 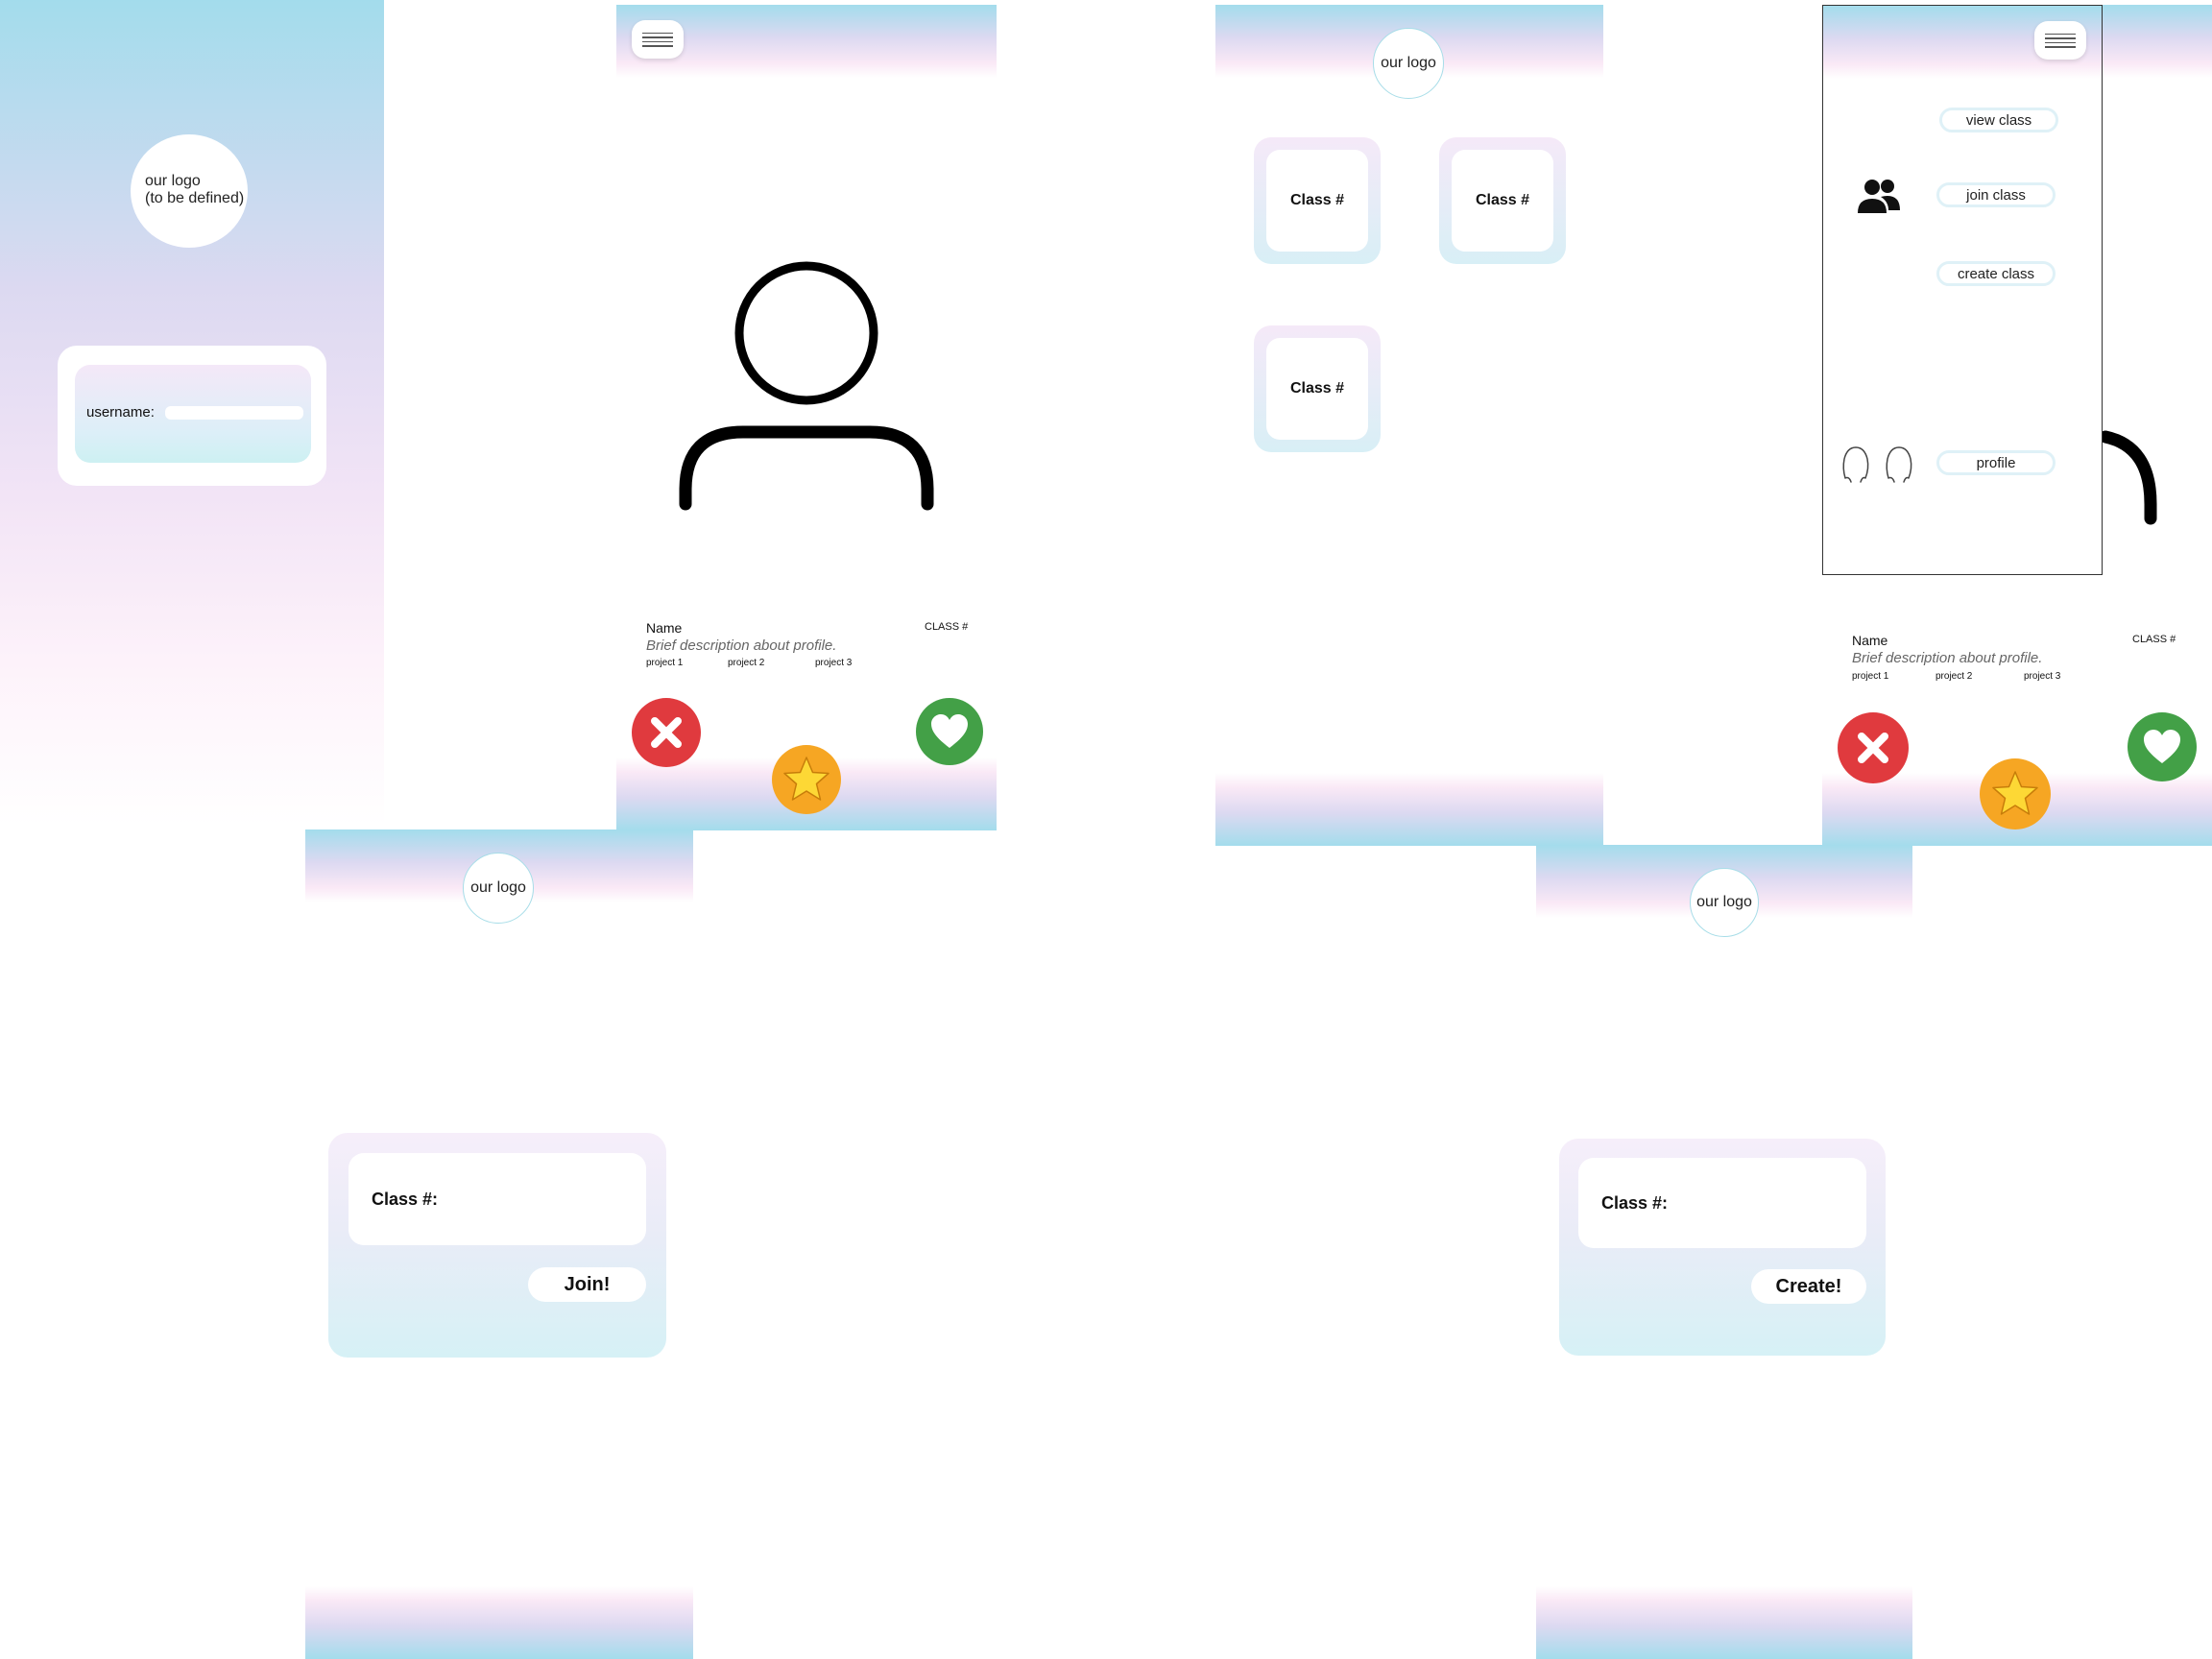 I want to click on join-button-label: Join!, so click(x=587, y=1284).